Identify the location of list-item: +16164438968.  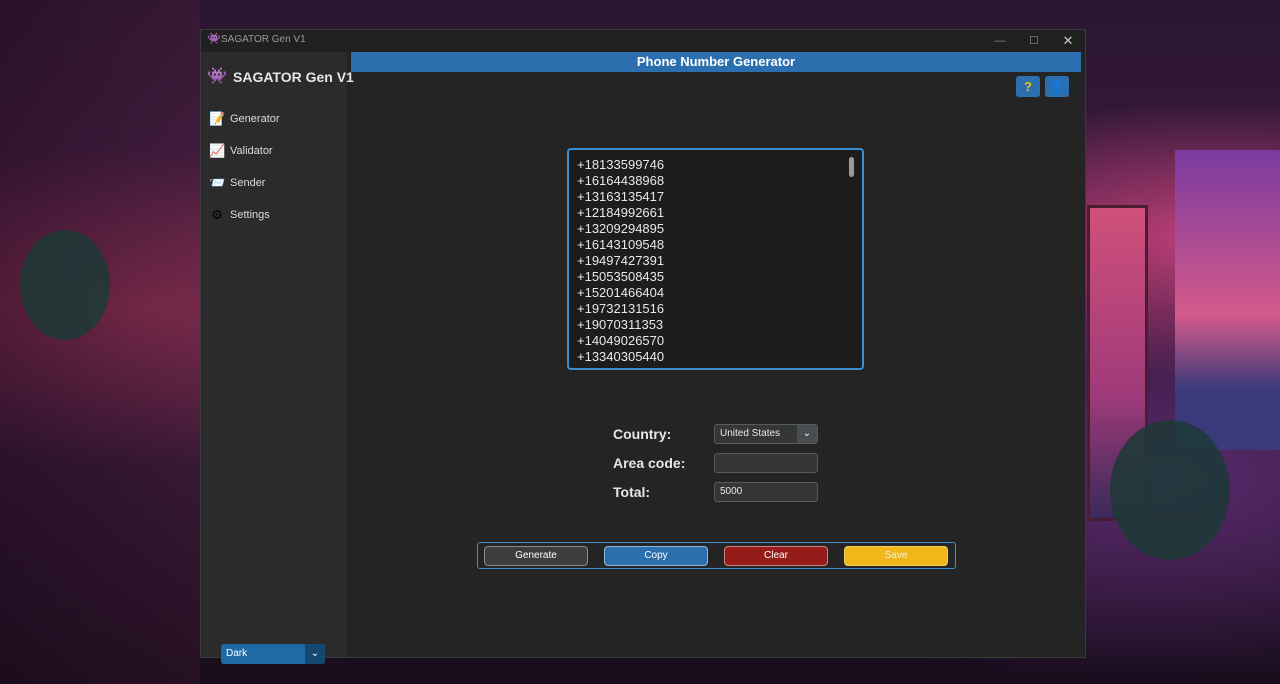
(621, 180).